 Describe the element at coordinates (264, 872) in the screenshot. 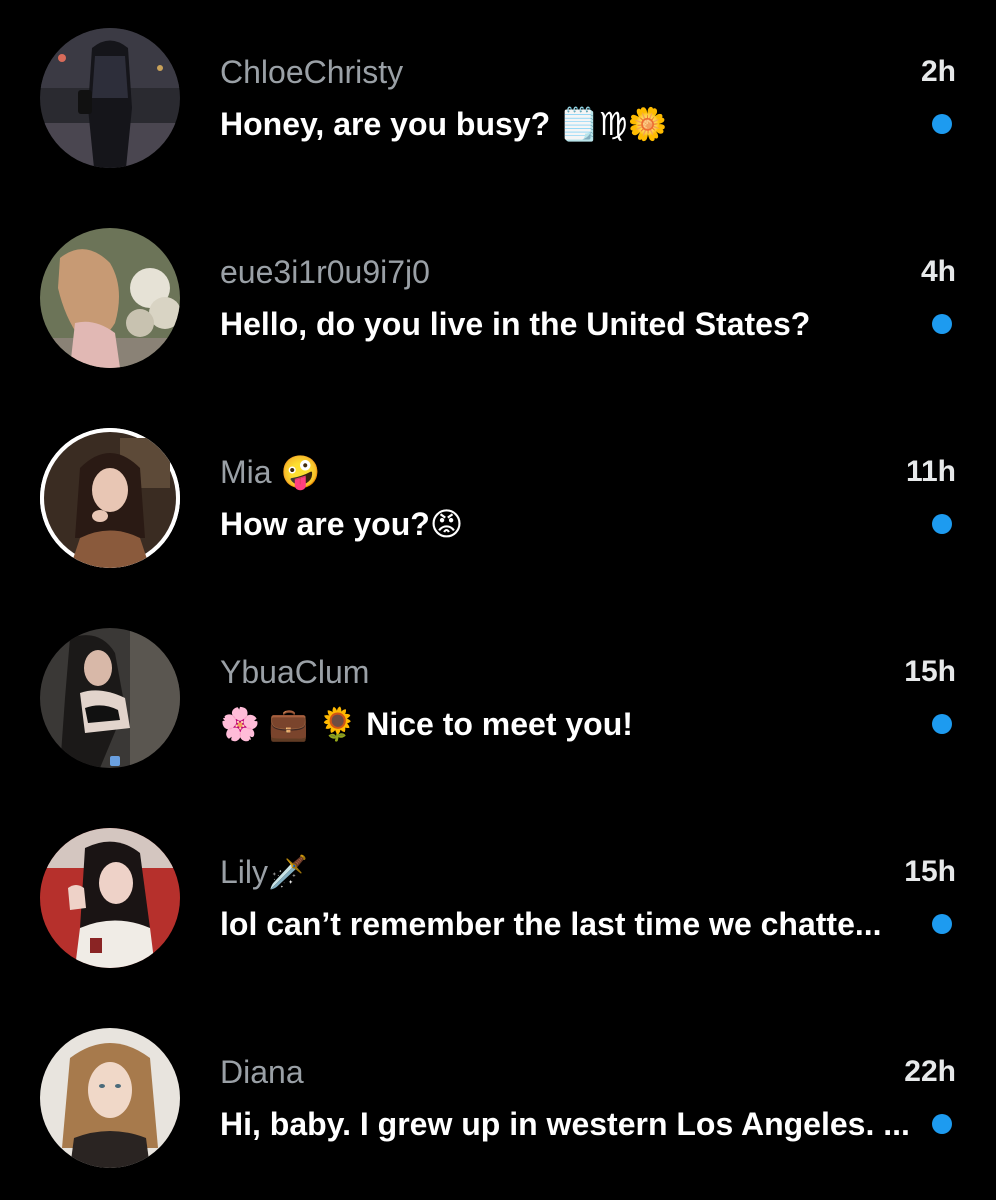

I see `conversation-name: Lily🗡️` at that location.